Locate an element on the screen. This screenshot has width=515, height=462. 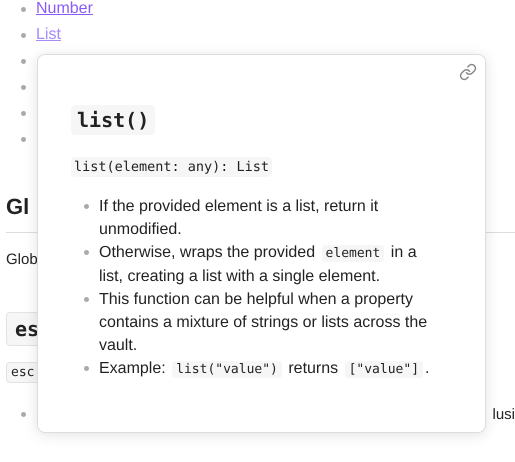
link: Number is located at coordinates (64, 9).